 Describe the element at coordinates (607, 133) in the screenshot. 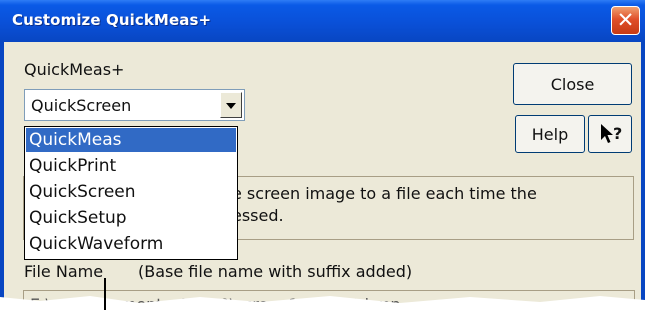

I see `pointer-help-icon` at that location.